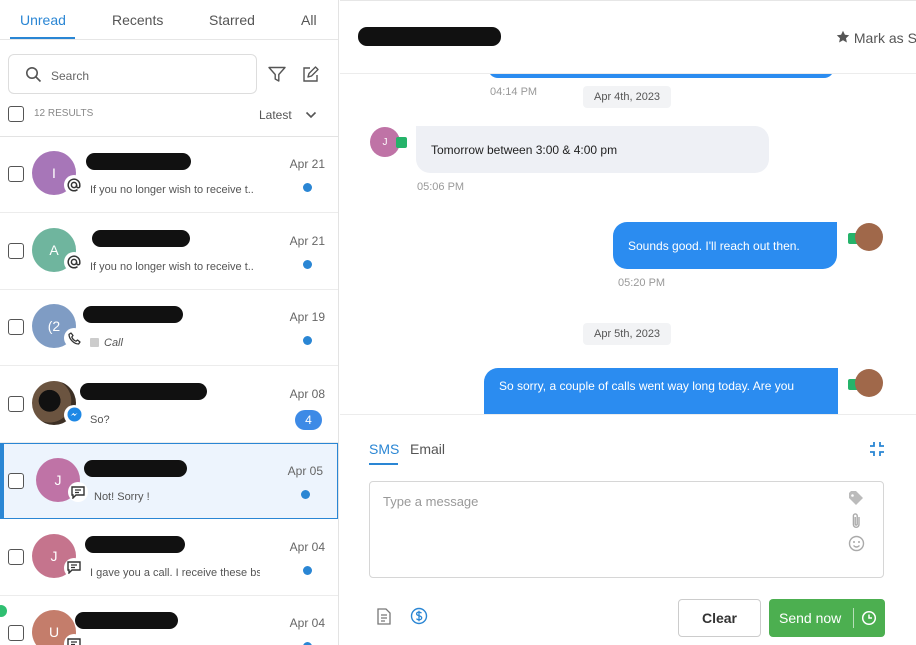  I want to click on payment-icon, so click(419, 616).